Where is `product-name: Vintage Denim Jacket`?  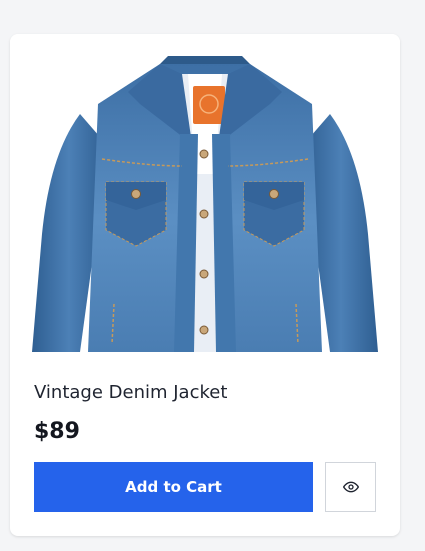 product-name: Vintage Denim Jacket is located at coordinates (131, 392).